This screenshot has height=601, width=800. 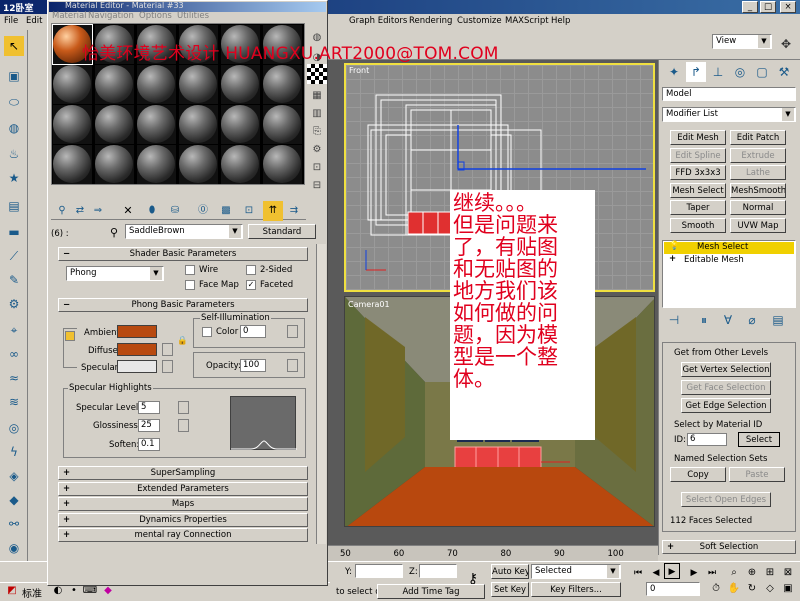 What do you see at coordinates (190, 270) in the screenshot?
I see `wire-checkbox` at bounding box center [190, 270].